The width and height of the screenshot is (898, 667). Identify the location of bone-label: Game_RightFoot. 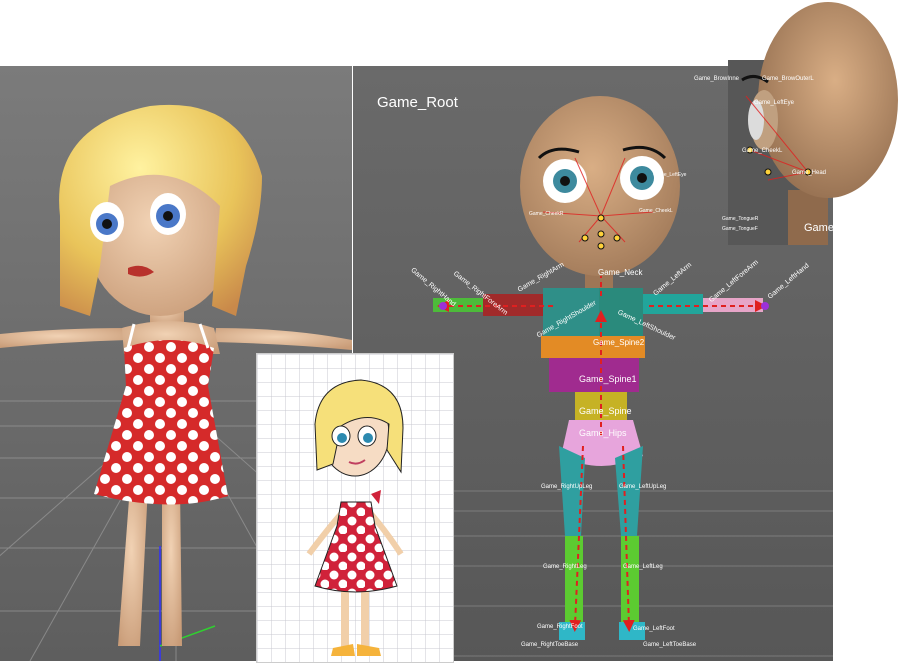
(560, 627).